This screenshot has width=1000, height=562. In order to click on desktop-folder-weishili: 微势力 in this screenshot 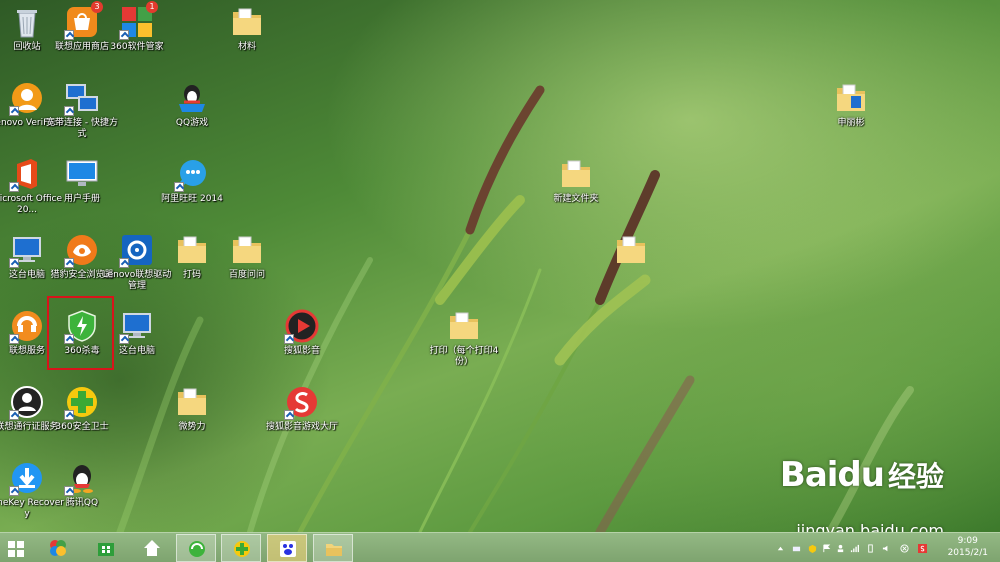, I will do `click(192, 408)`.